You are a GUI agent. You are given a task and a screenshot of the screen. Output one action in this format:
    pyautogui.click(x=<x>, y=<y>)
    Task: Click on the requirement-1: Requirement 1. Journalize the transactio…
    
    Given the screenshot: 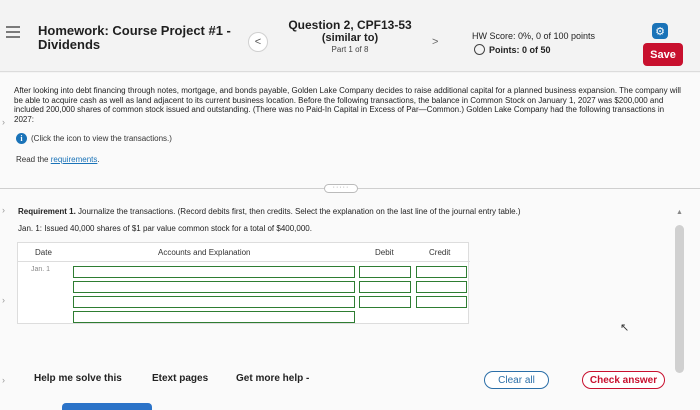 What is the action you would take?
    pyautogui.click(x=269, y=211)
    